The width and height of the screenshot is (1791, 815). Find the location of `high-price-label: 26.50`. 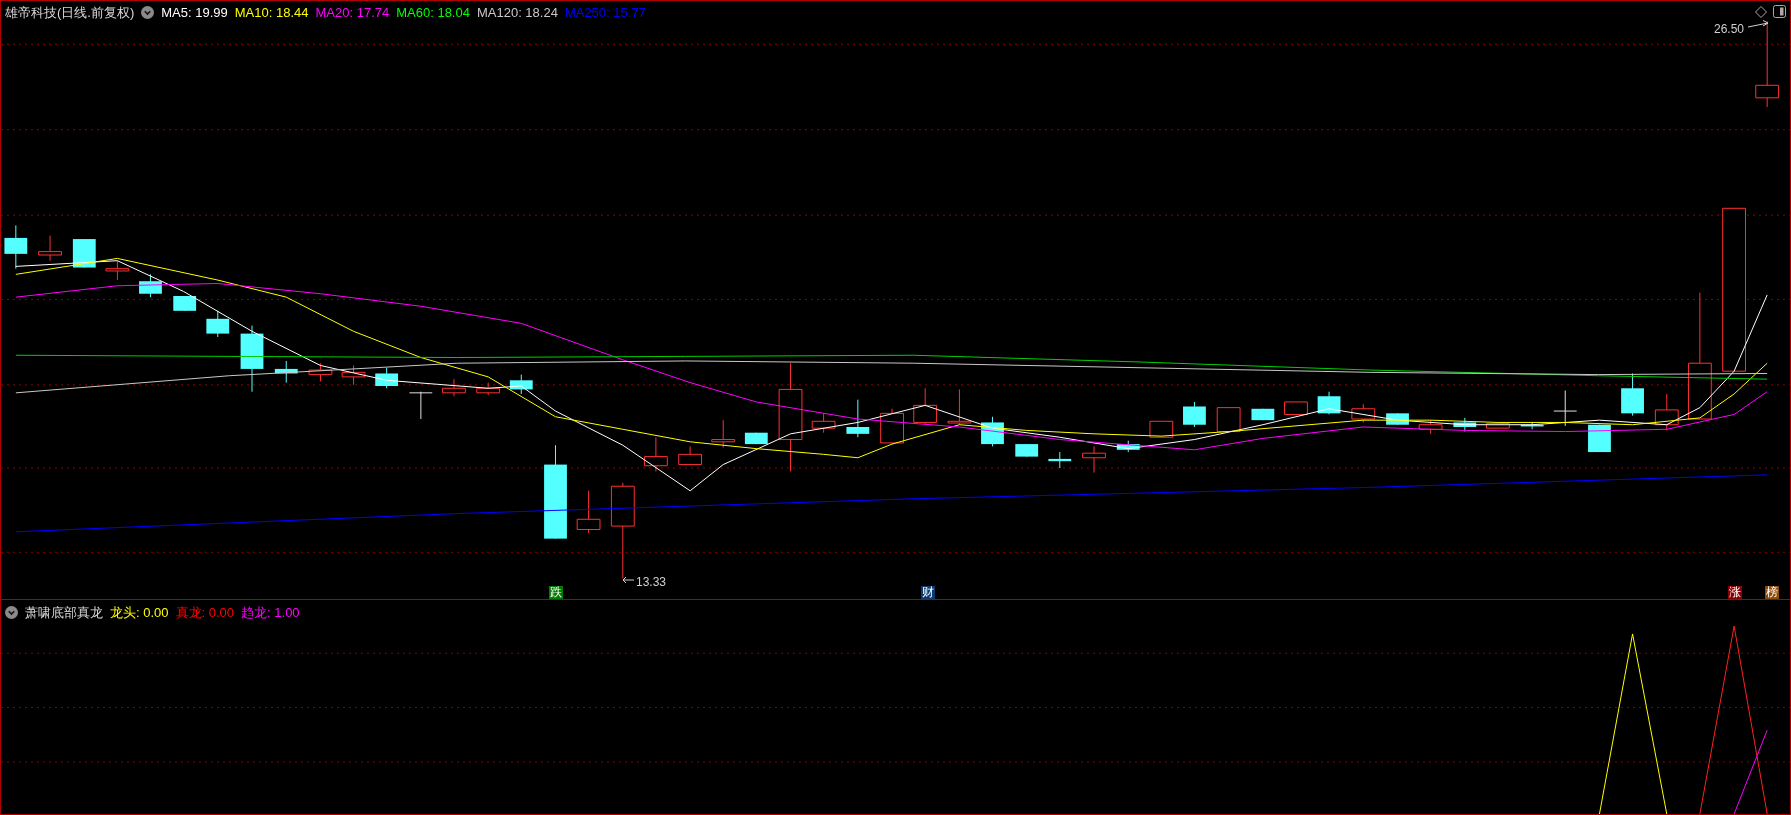

high-price-label: 26.50 is located at coordinates (1729, 29).